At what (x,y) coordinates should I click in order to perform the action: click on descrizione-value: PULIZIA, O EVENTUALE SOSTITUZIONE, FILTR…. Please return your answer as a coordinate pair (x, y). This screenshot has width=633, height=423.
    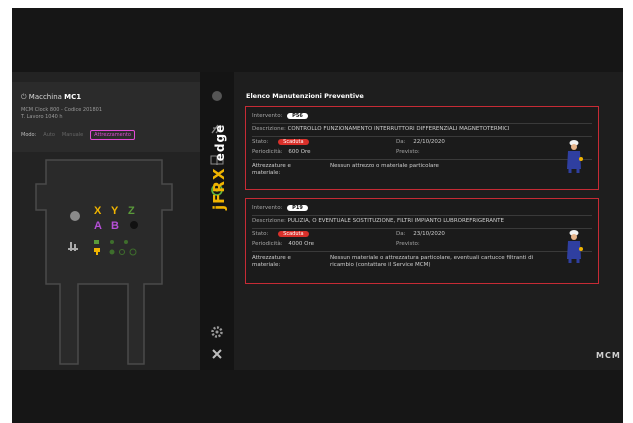
    Looking at the image, I should click on (395, 221).